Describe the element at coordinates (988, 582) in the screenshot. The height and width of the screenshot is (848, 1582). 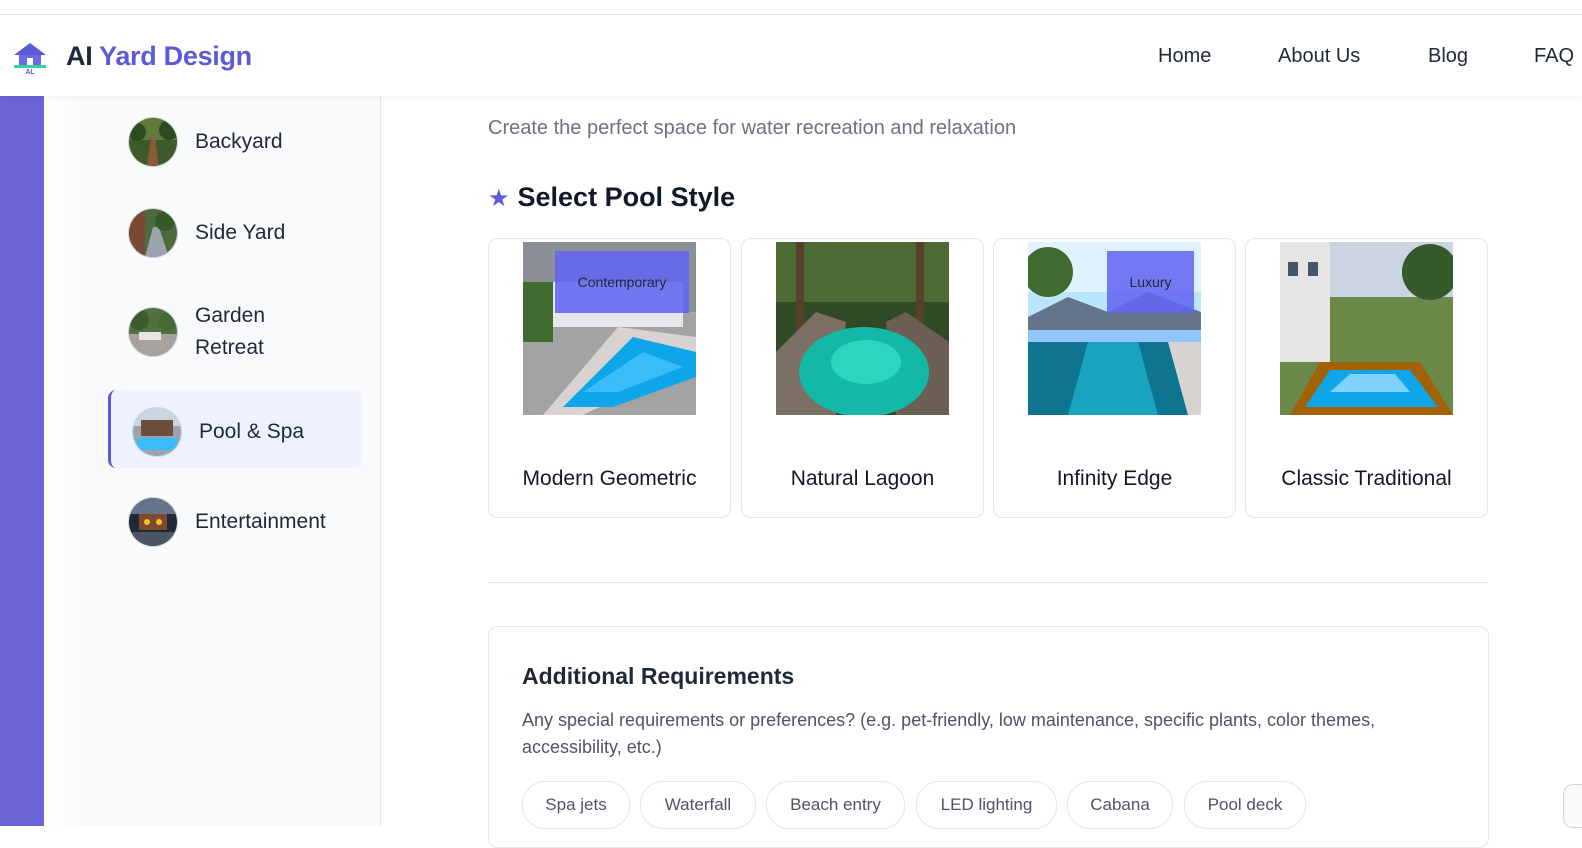
I see `section-divider` at that location.